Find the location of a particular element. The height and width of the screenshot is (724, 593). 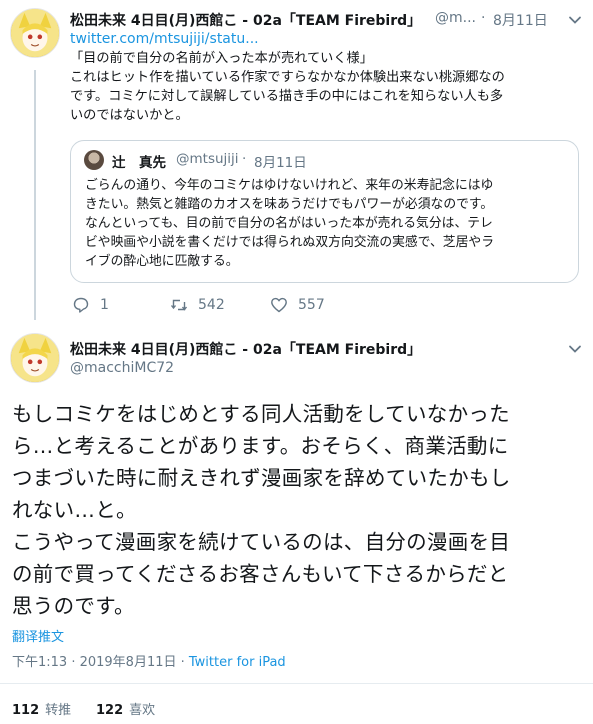

main-tweet-text-line: もしコミケをはじめとする同人活動をしていなかった is located at coordinates (261, 414).